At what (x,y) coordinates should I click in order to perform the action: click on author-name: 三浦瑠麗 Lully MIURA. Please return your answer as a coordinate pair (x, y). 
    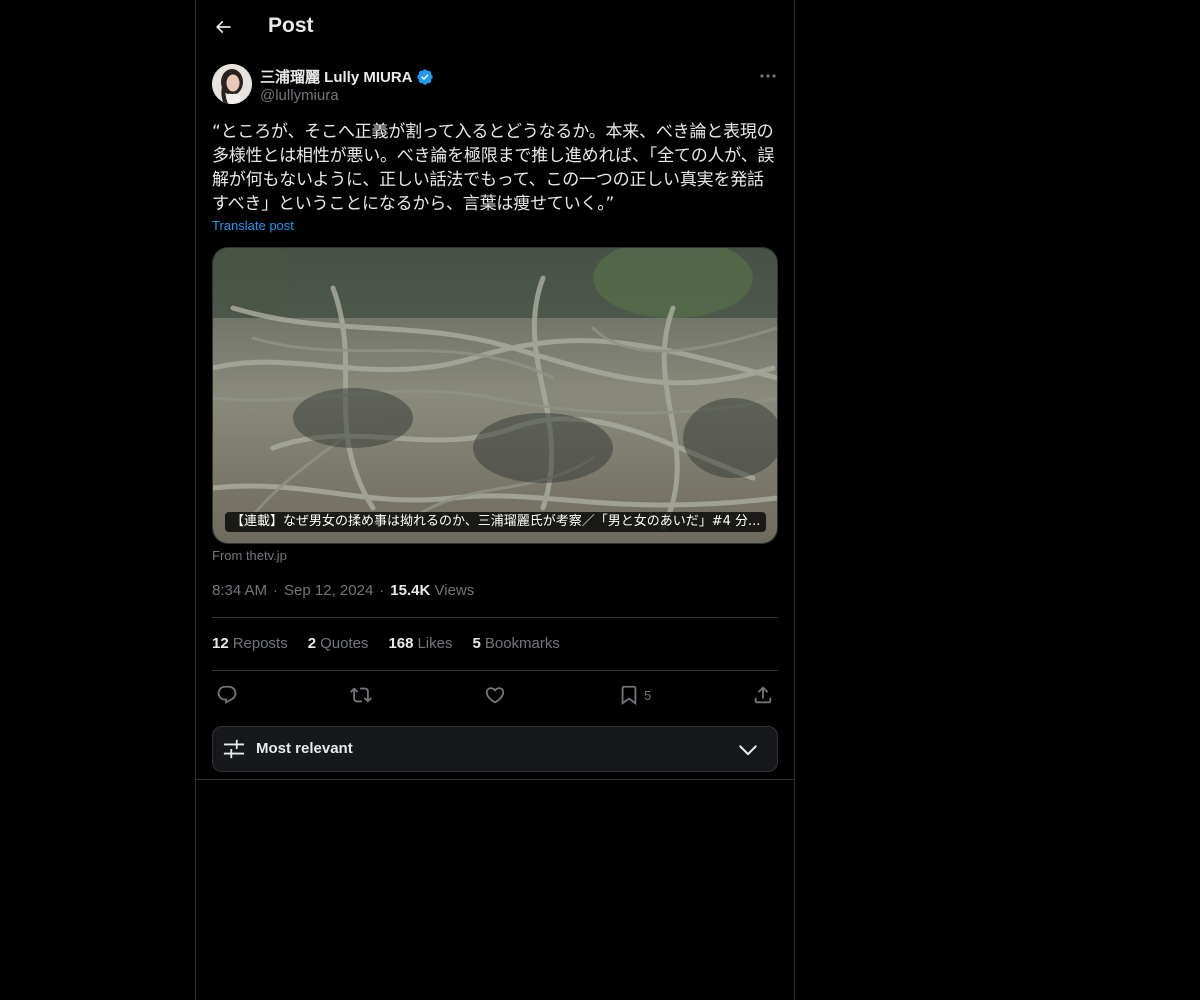
    Looking at the image, I should click on (347, 76).